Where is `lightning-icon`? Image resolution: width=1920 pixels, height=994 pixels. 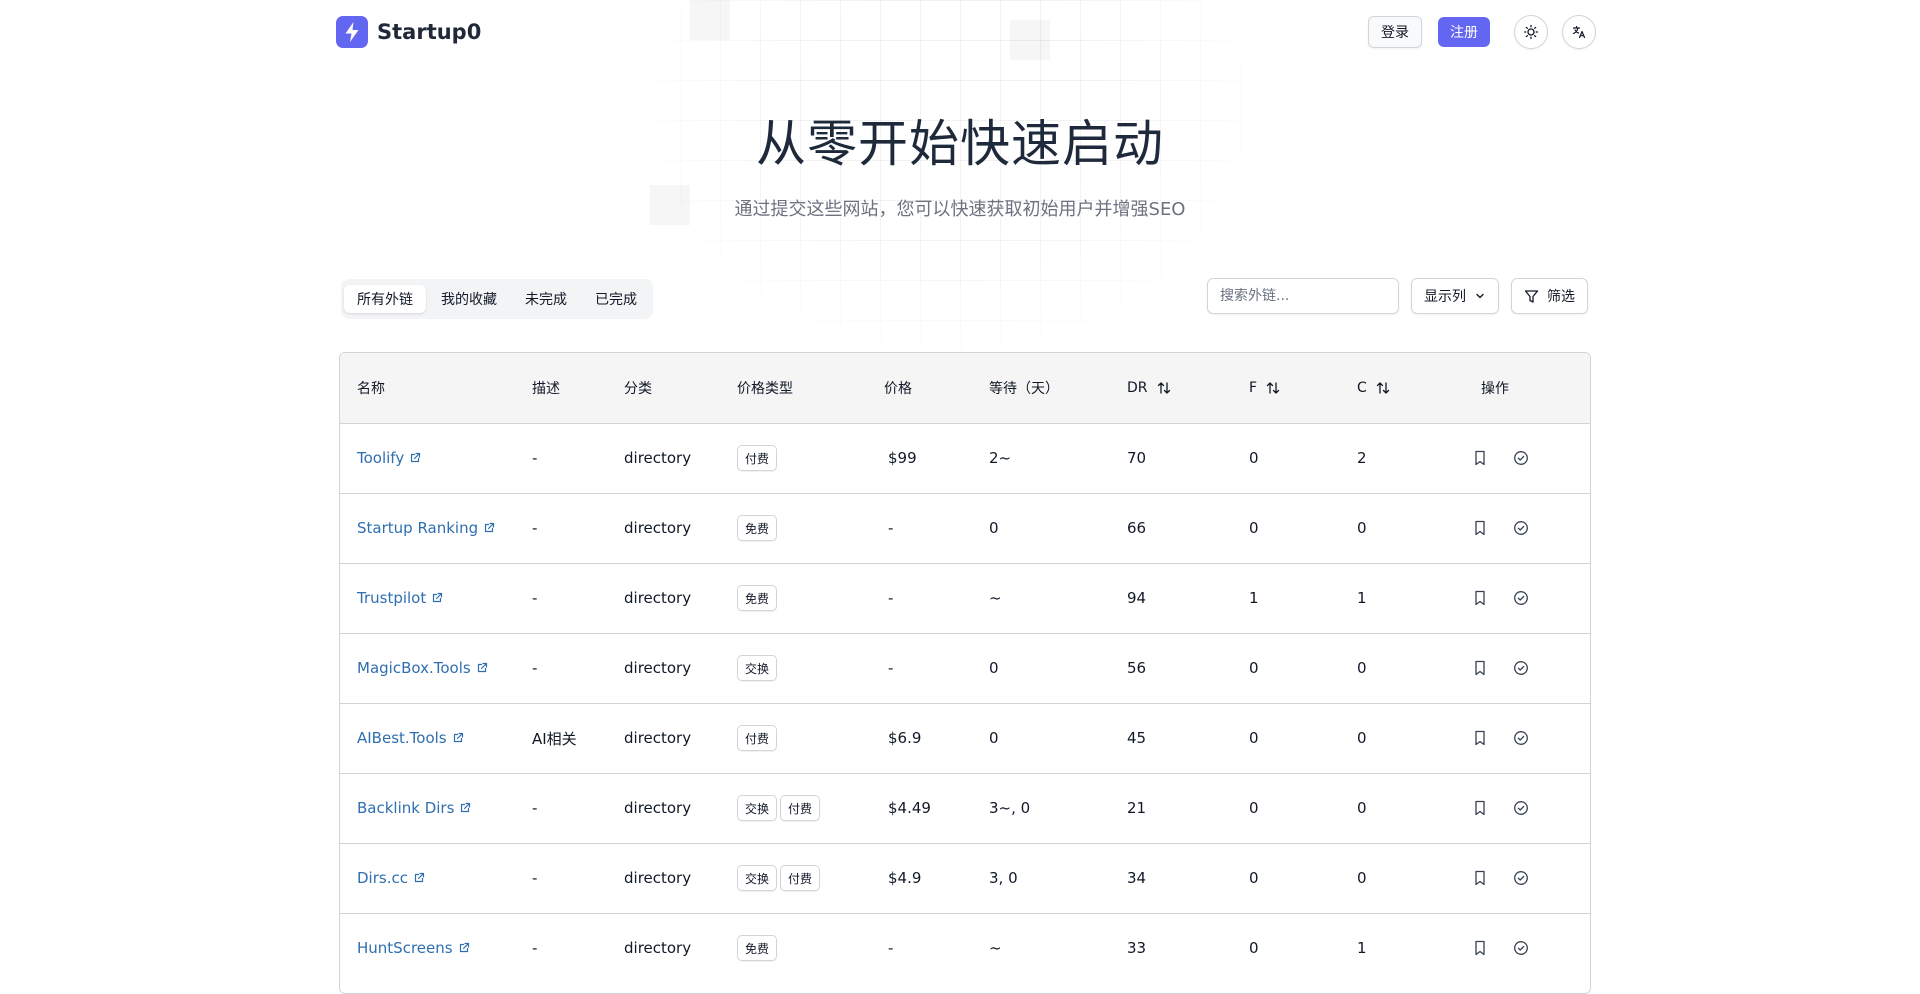
lightning-icon is located at coordinates (352, 32).